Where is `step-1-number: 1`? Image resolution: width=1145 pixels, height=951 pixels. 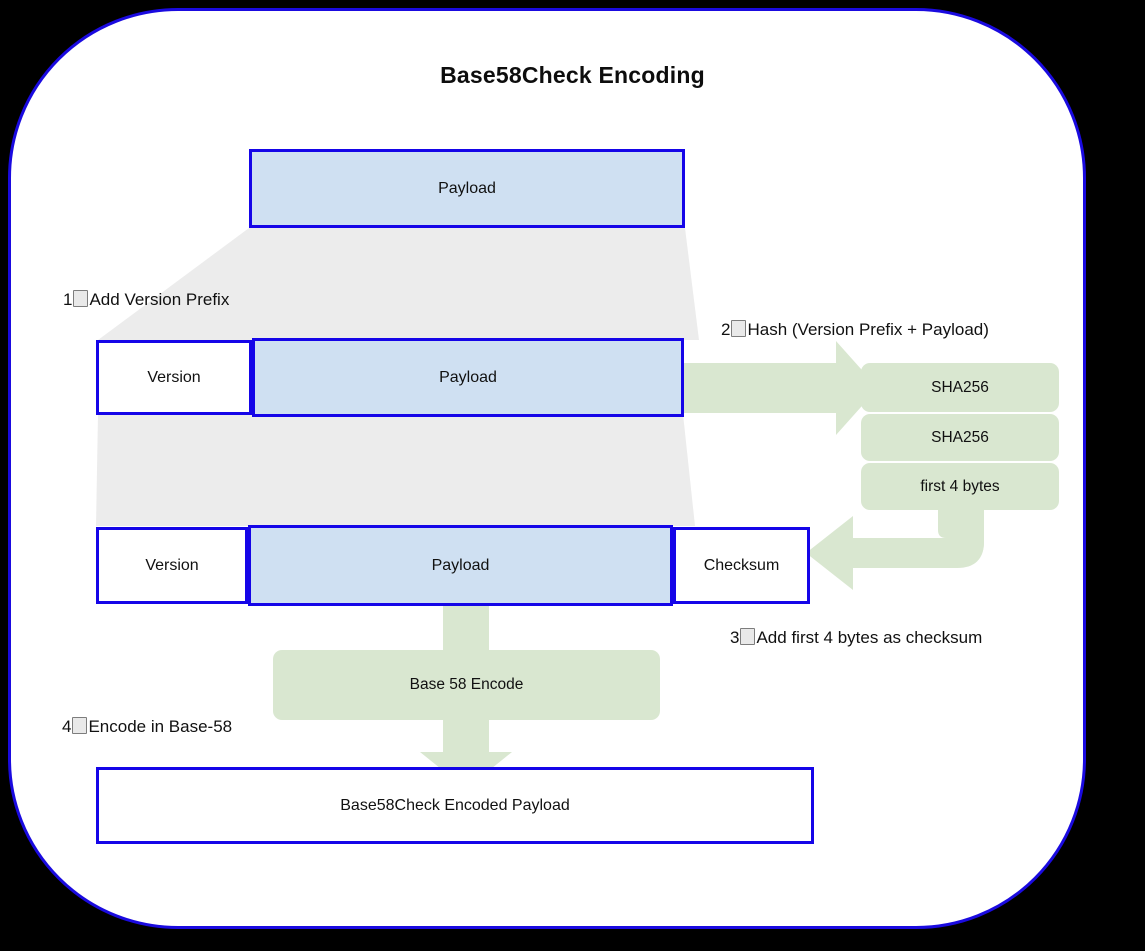 step-1-number: 1 is located at coordinates (68, 299).